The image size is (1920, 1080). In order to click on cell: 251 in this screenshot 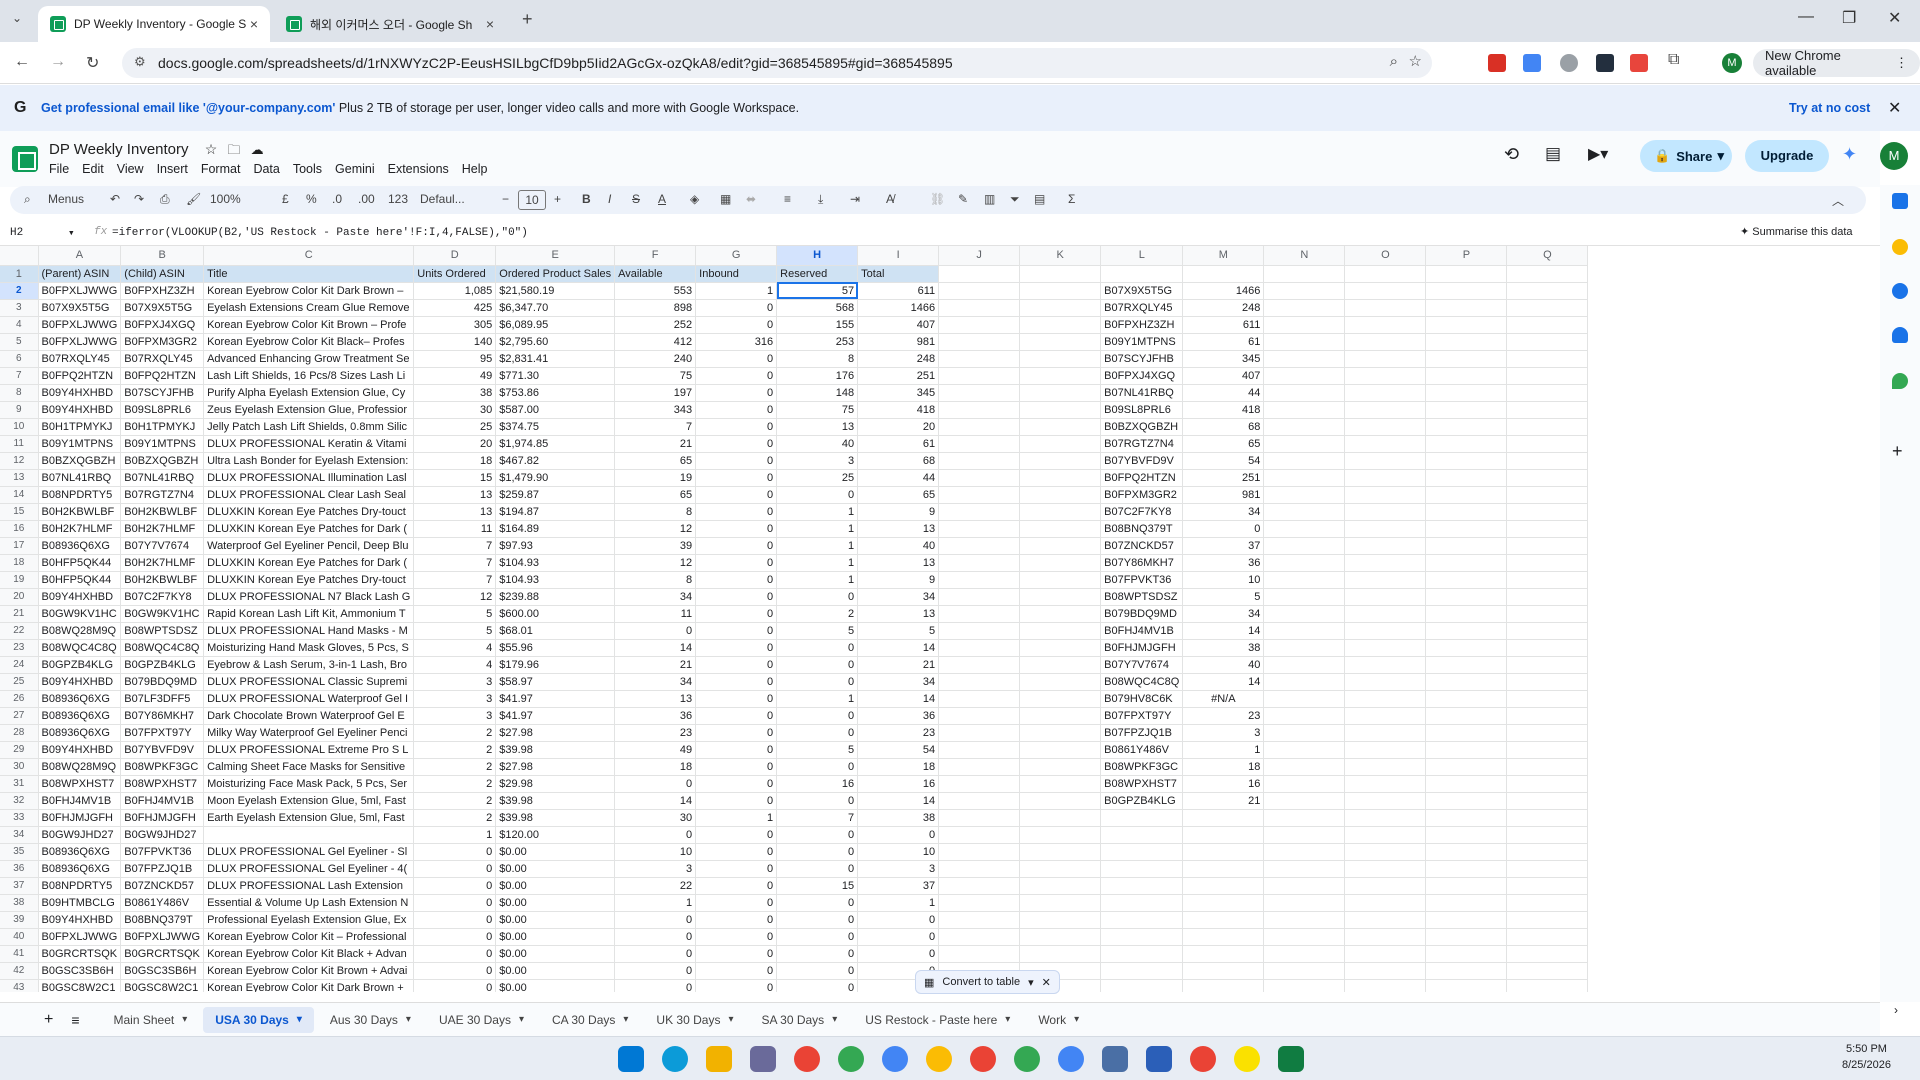, I will do `click(1223, 478)`.